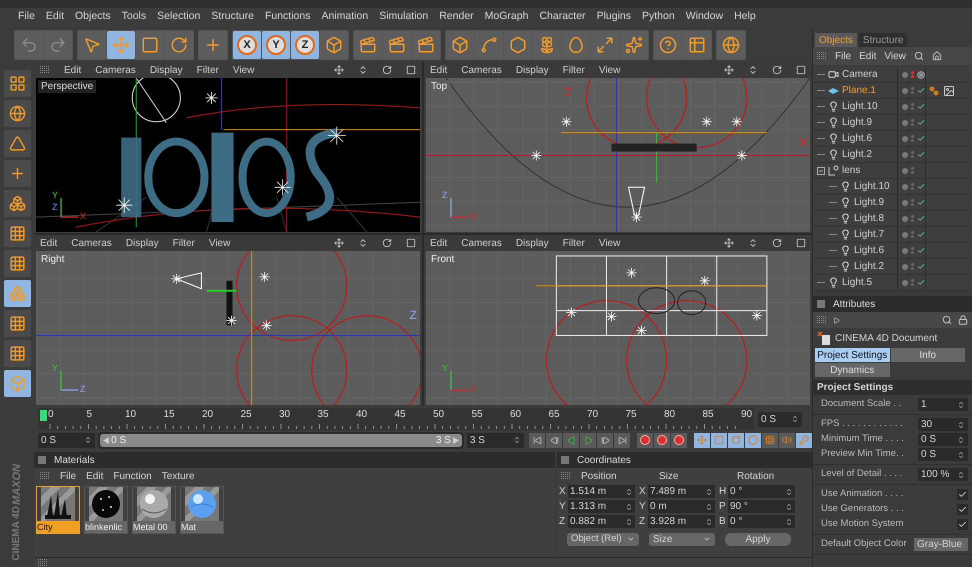  What do you see at coordinates (115, 70) in the screenshot?
I see `viewport-menu-item: Cameras` at bounding box center [115, 70].